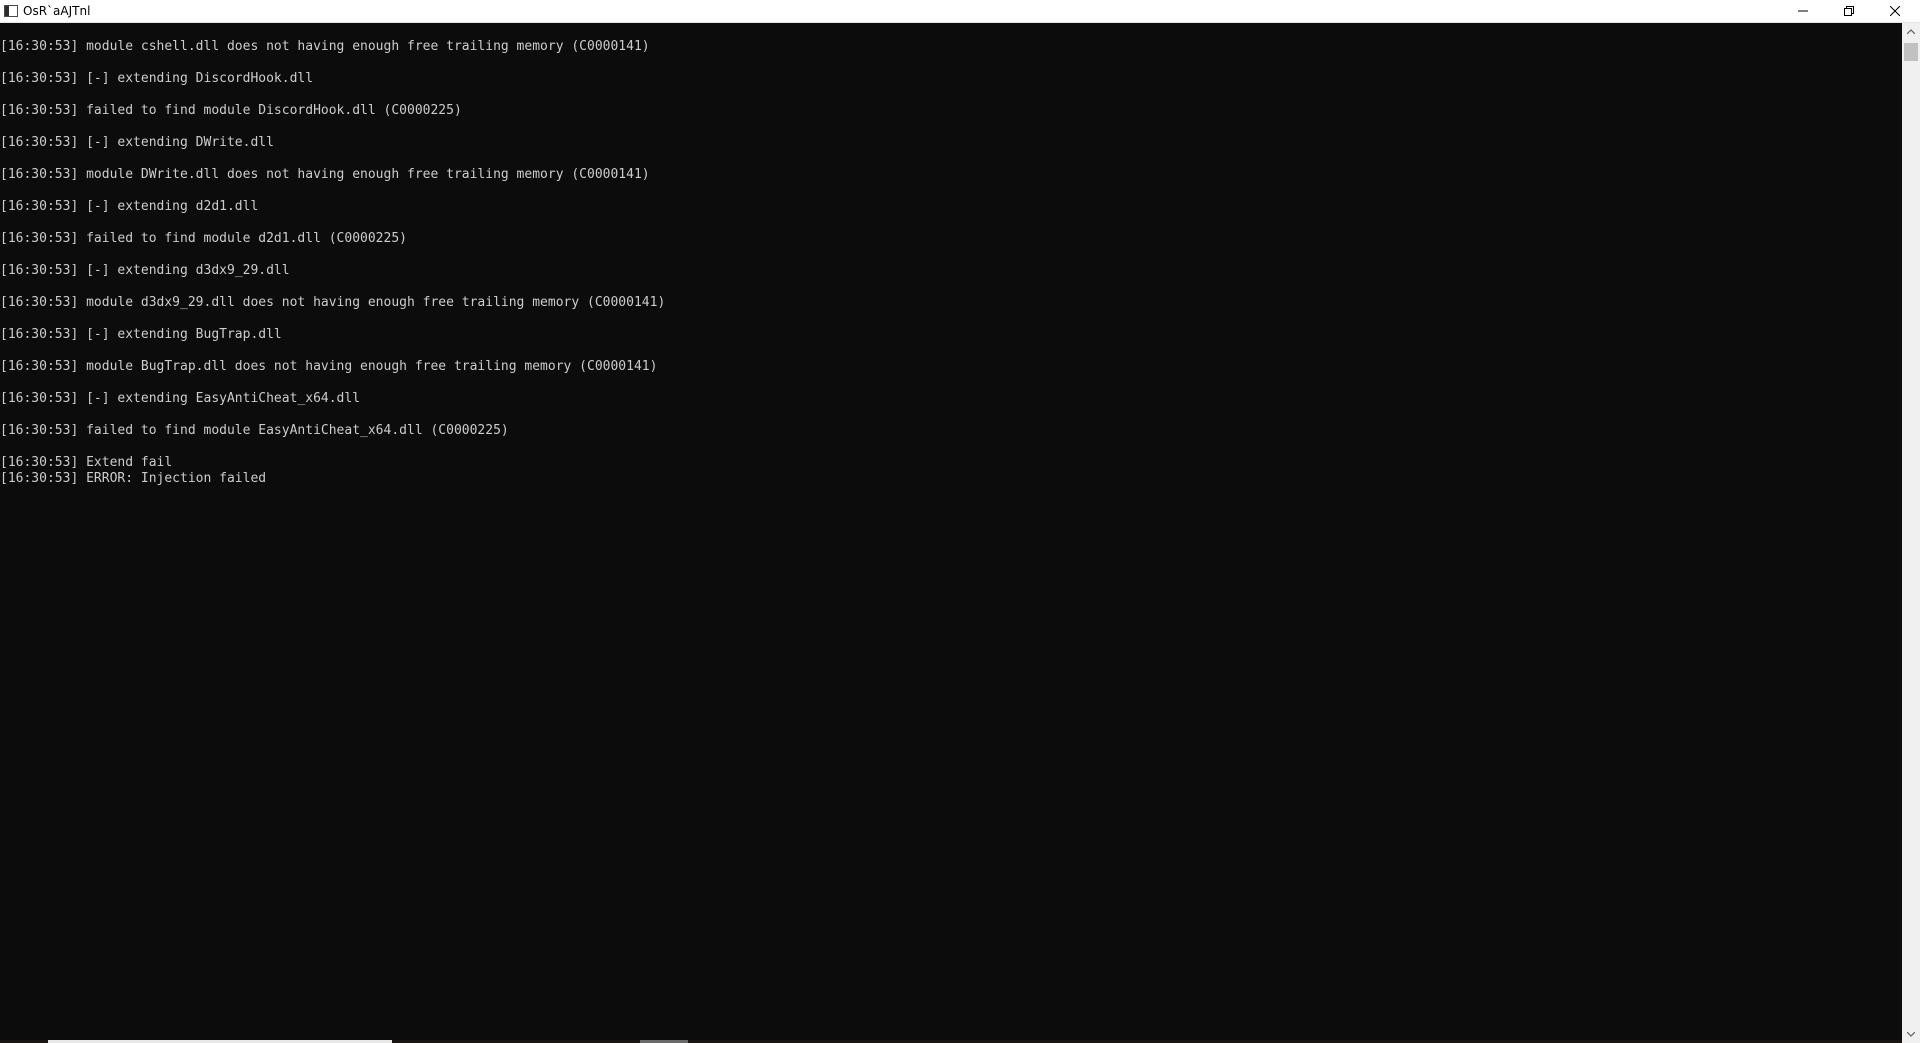 This screenshot has height=1043, width=1920. What do you see at coordinates (145, 270) in the screenshot?
I see `log-line: [16:30:53] [-] extending d3dx9_29.dll` at bounding box center [145, 270].